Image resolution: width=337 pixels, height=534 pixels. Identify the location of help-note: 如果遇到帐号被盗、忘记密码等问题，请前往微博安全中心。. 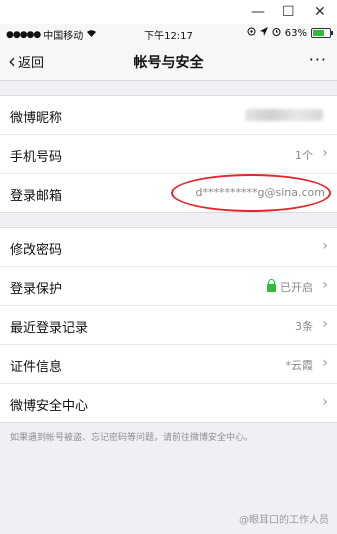
(132, 438).